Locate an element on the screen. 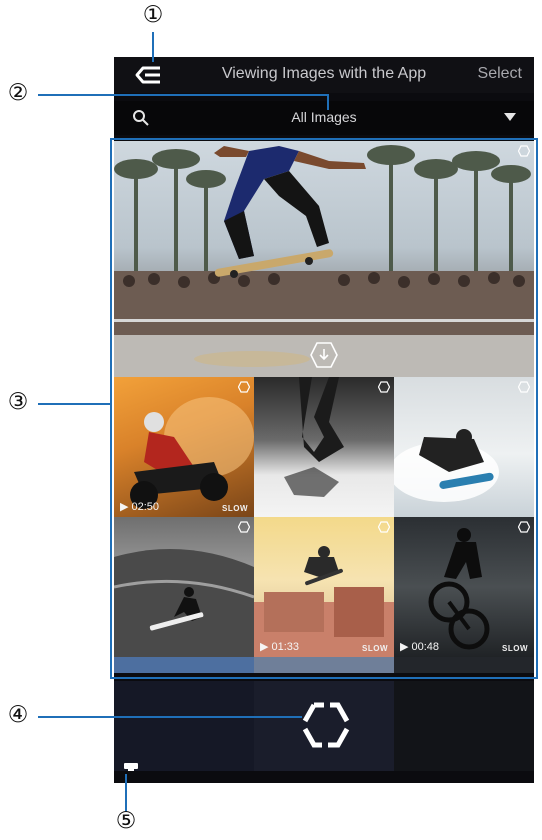 This screenshot has height=840, width=542. video-duration: ▶ 00:48 is located at coordinates (420, 647).